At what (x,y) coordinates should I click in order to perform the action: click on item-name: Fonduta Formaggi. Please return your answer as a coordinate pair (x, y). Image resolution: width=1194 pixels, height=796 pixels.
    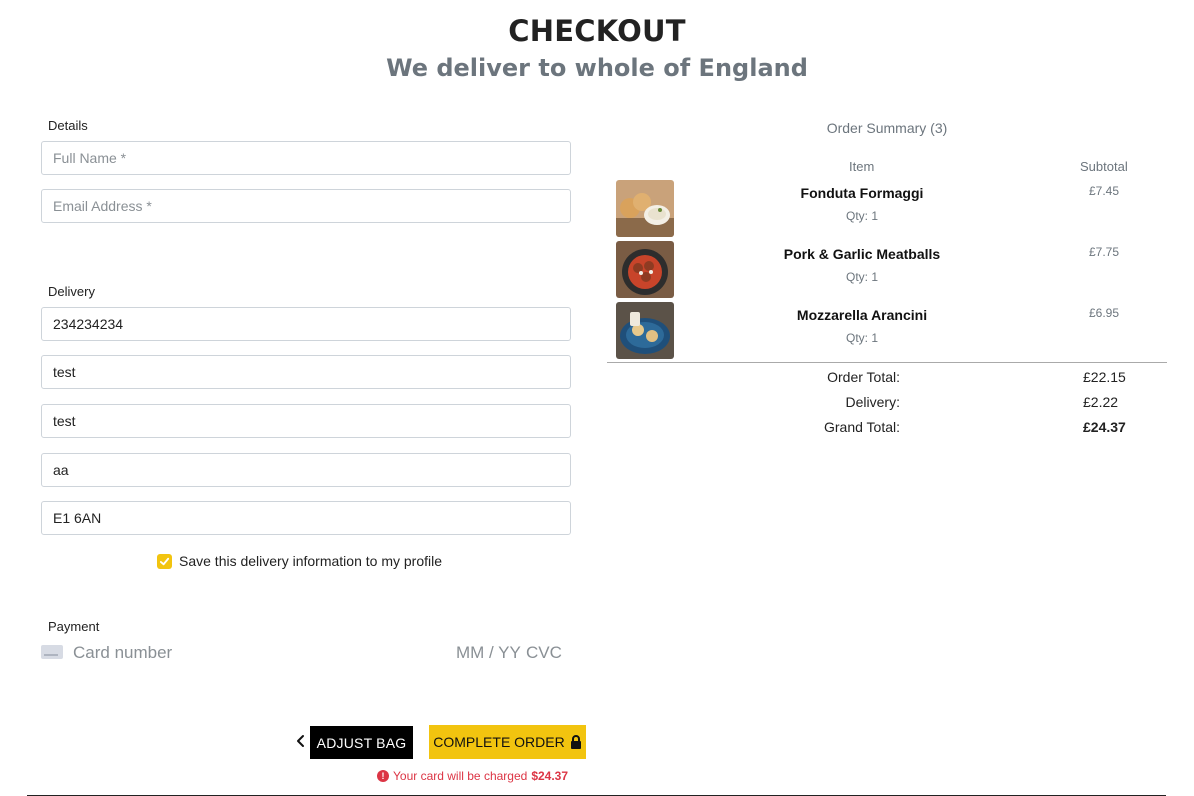
    Looking at the image, I should click on (862, 193).